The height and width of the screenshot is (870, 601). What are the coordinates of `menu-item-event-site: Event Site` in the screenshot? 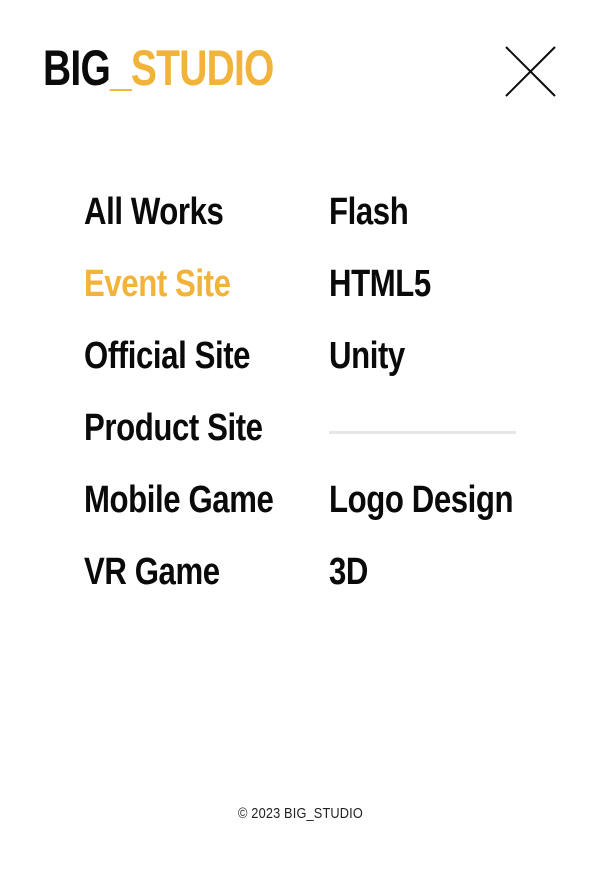 It's located at (178, 284).